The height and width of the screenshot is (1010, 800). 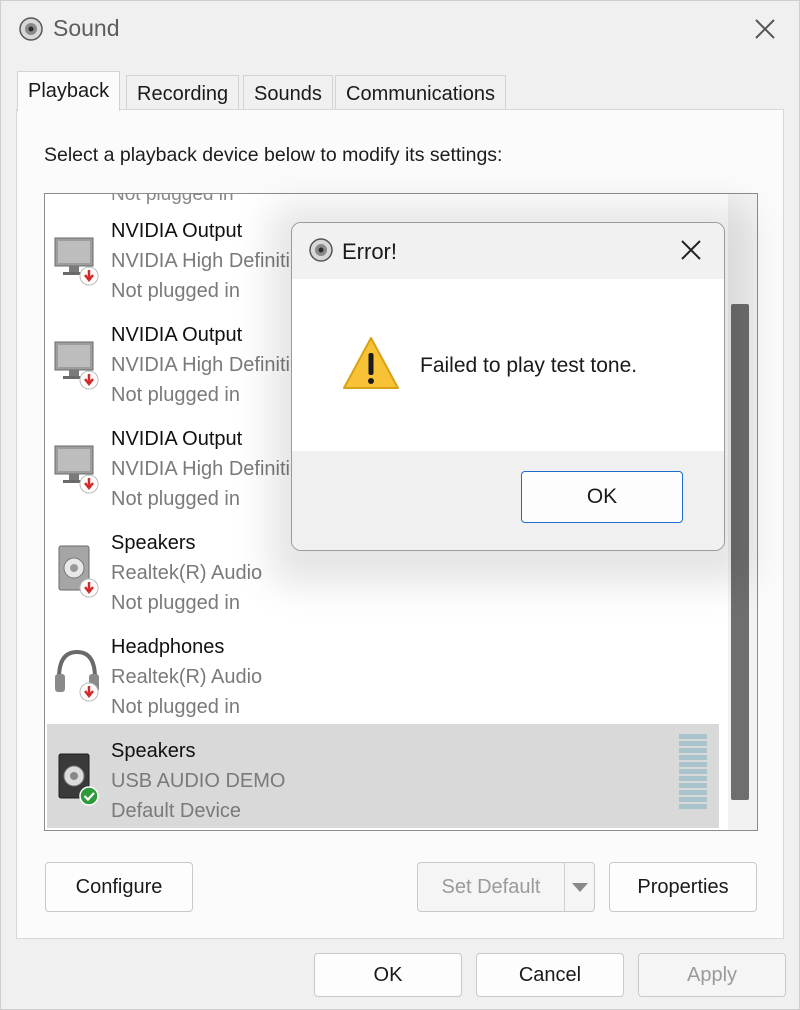 I want to click on dialog-close-button, so click(x=691, y=250).